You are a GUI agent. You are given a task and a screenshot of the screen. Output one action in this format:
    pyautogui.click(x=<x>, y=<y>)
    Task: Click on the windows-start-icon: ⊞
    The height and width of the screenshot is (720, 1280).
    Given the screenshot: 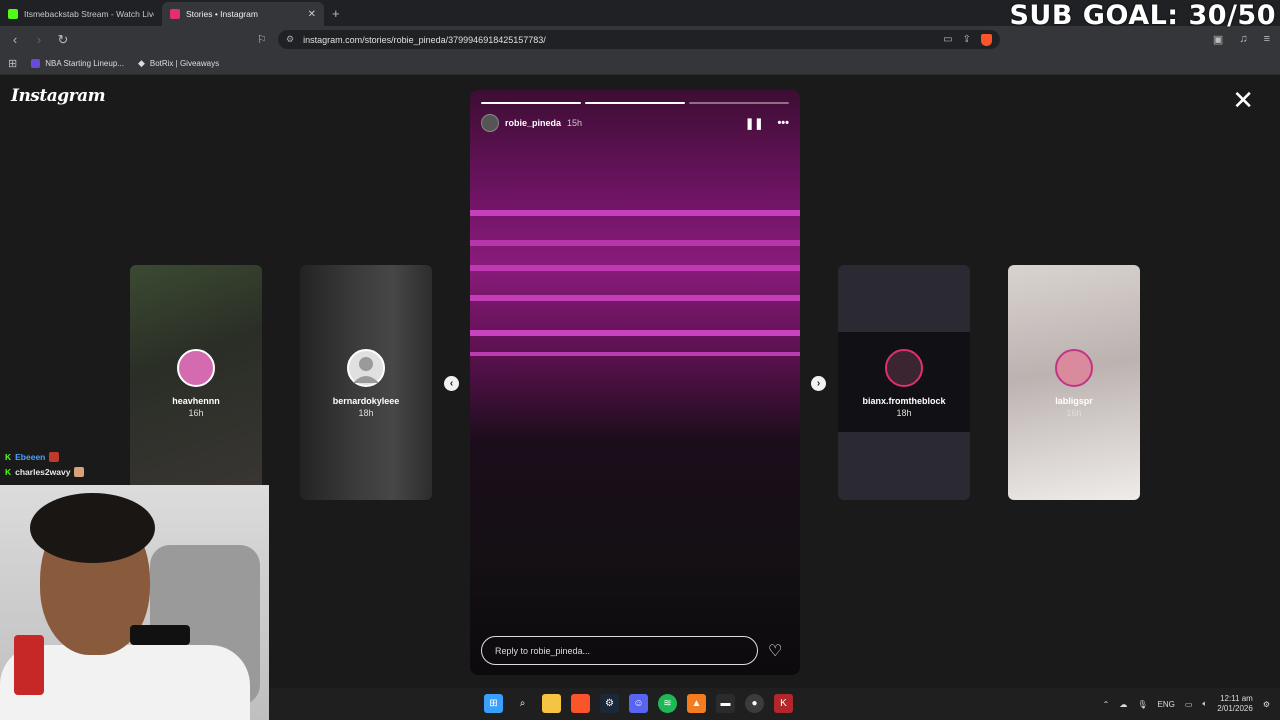 What is the action you would take?
    pyautogui.click(x=493, y=703)
    